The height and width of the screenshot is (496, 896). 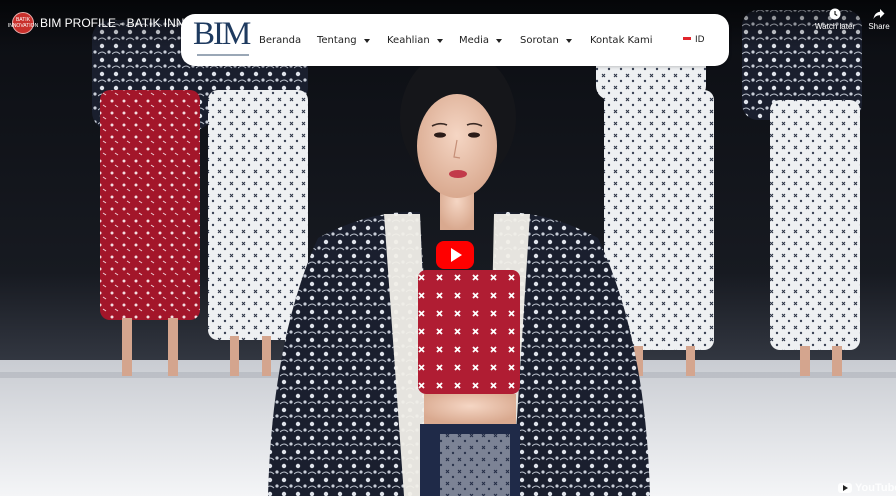 I want to click on nav-item-label: Media, so click(x=474, y=40).